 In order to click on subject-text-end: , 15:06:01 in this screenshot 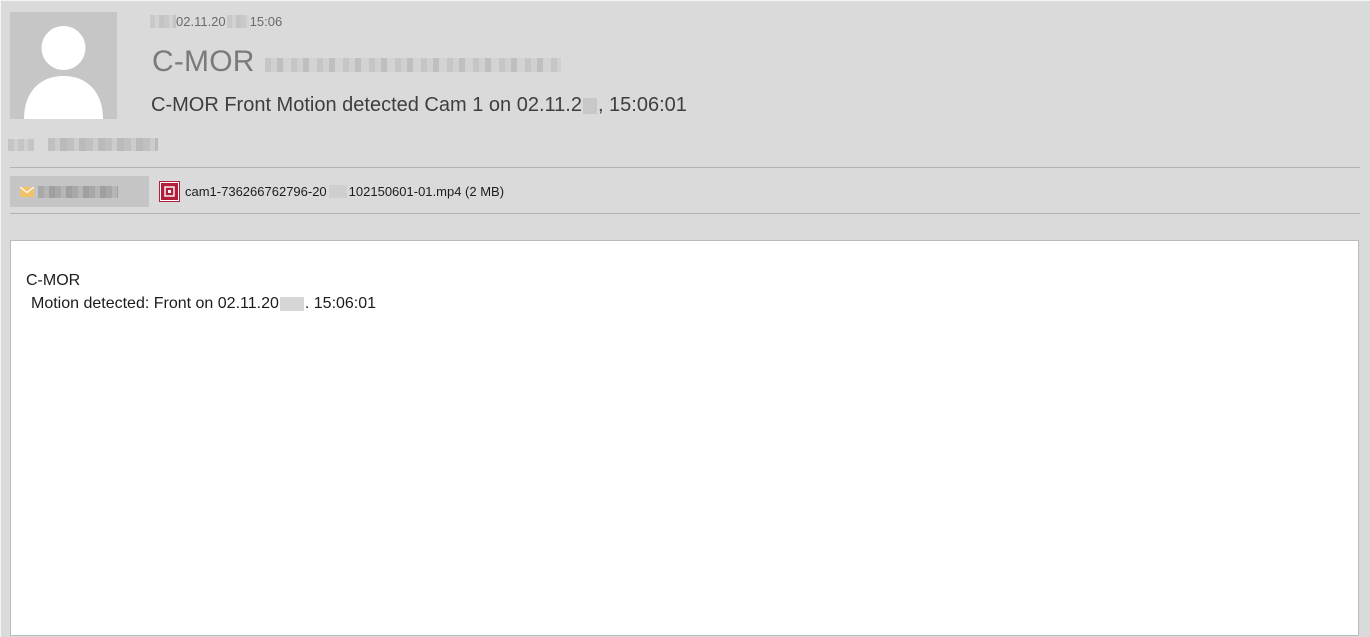, I will do `click(642, 105)`.